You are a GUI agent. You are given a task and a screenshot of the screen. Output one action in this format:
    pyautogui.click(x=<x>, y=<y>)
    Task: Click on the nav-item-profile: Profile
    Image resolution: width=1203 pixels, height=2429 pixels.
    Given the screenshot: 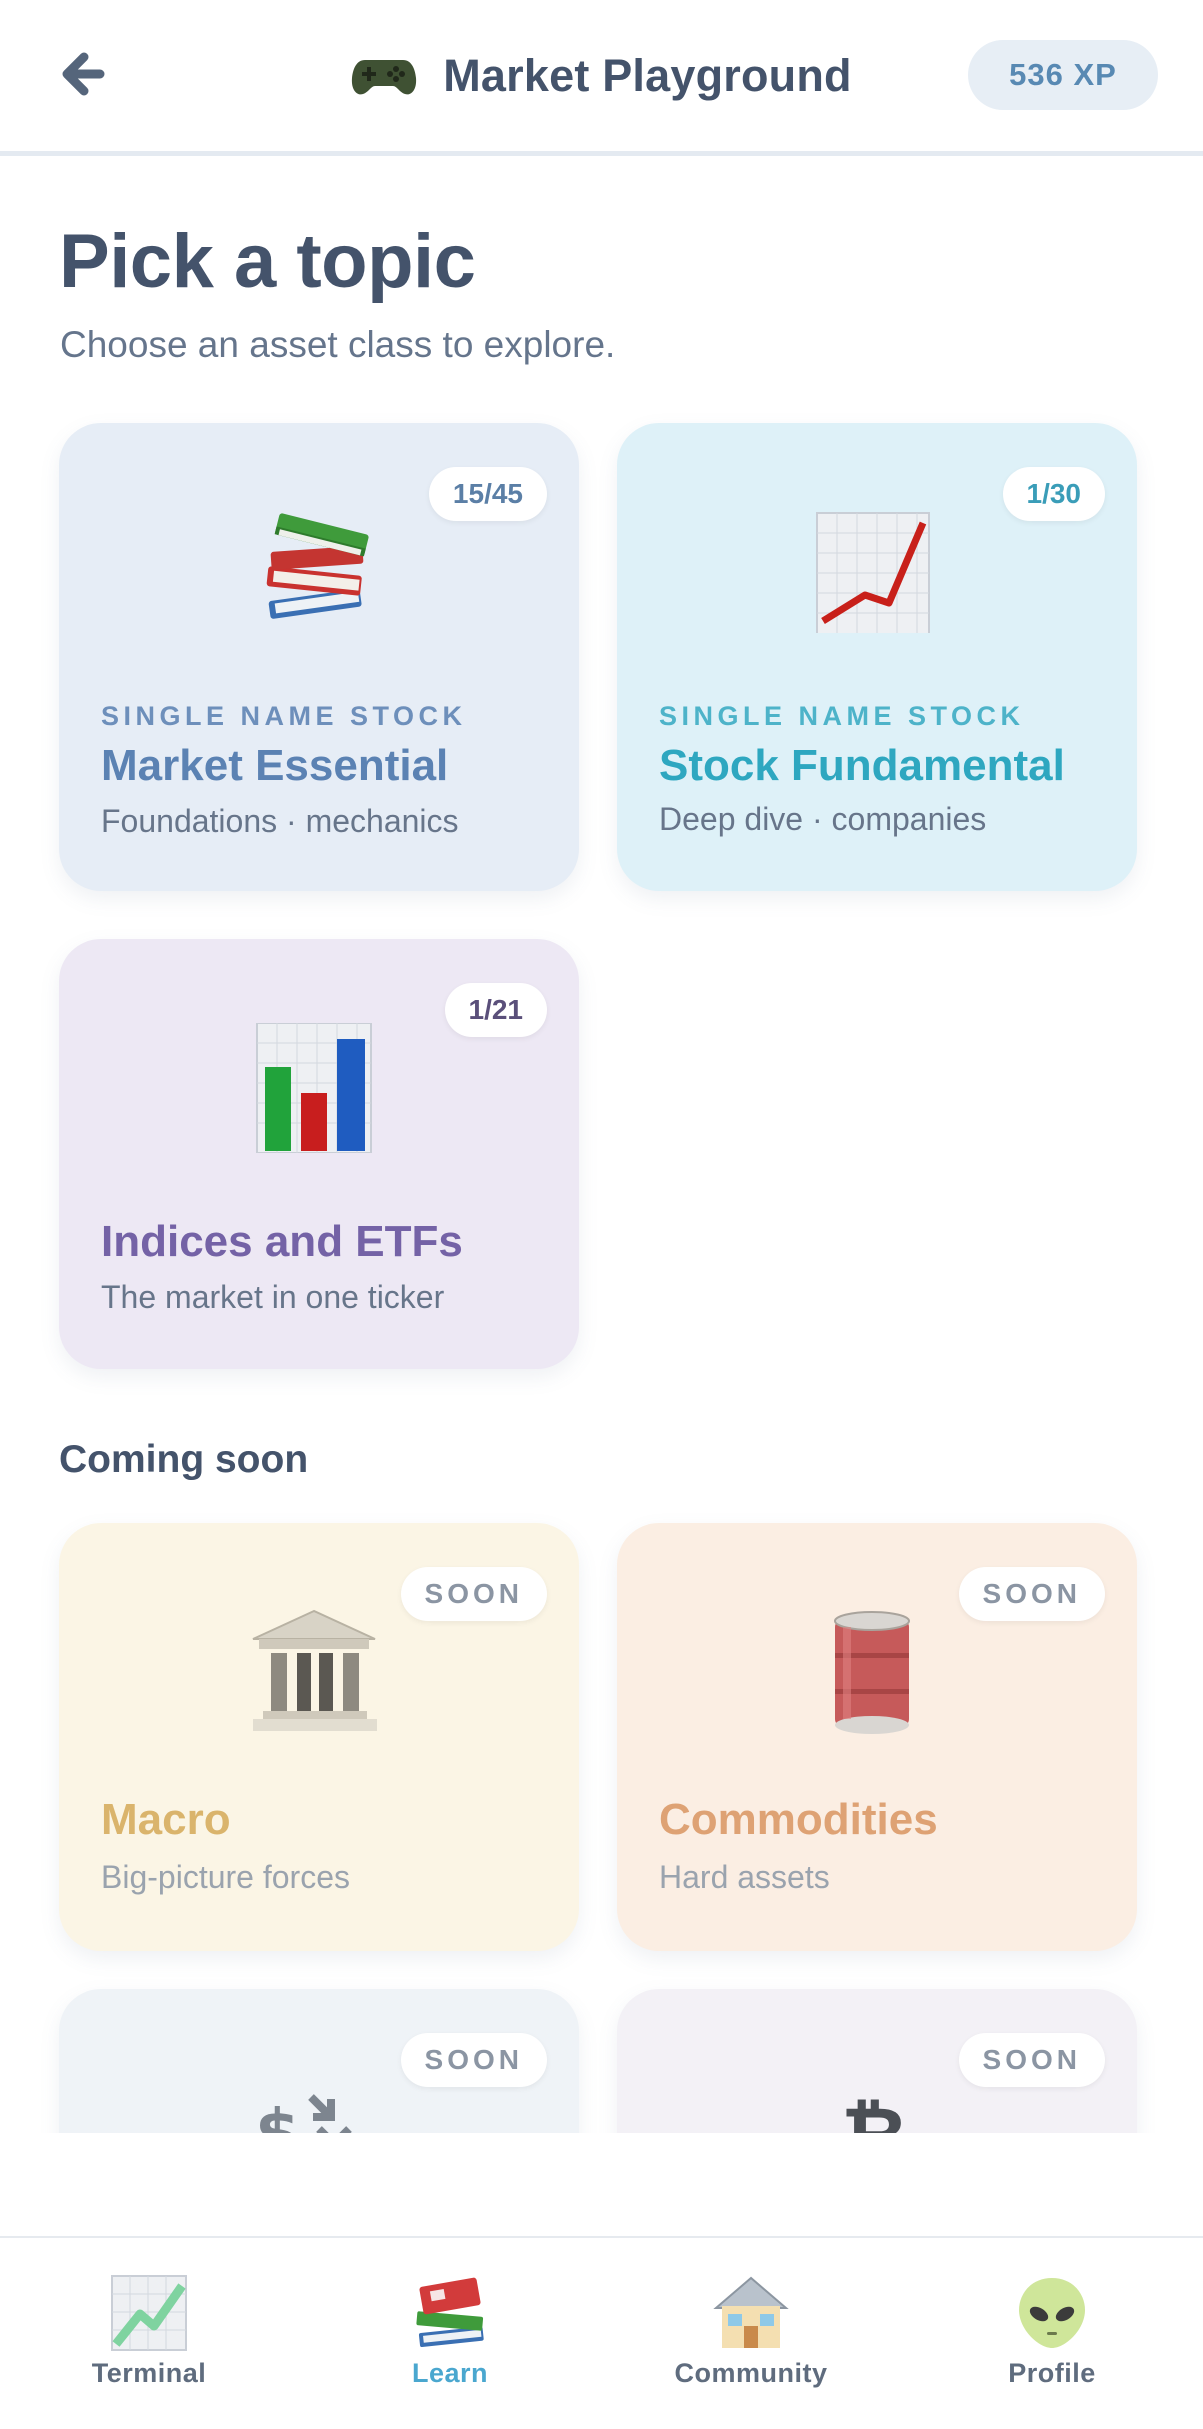 What is the action you would take?
    pyautogui.click(x=1052, y=2339)
    